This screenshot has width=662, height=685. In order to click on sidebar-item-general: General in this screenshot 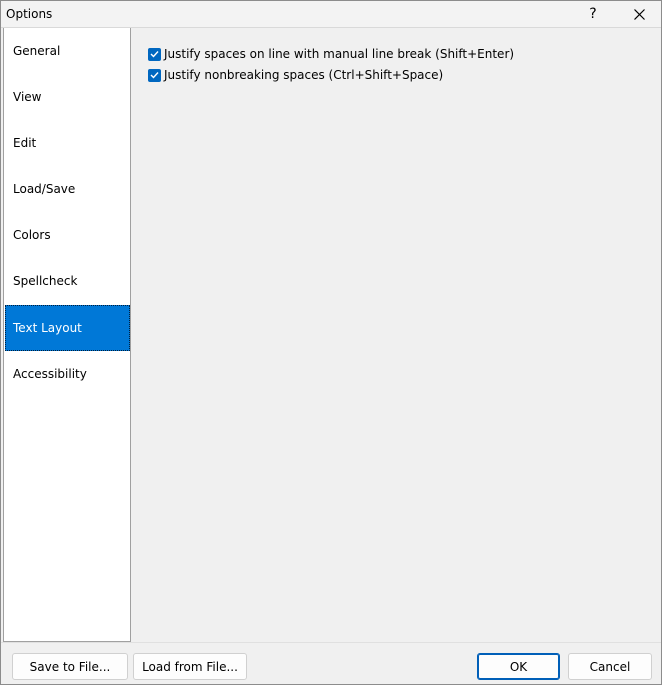, I will do `click(67, 51)`.